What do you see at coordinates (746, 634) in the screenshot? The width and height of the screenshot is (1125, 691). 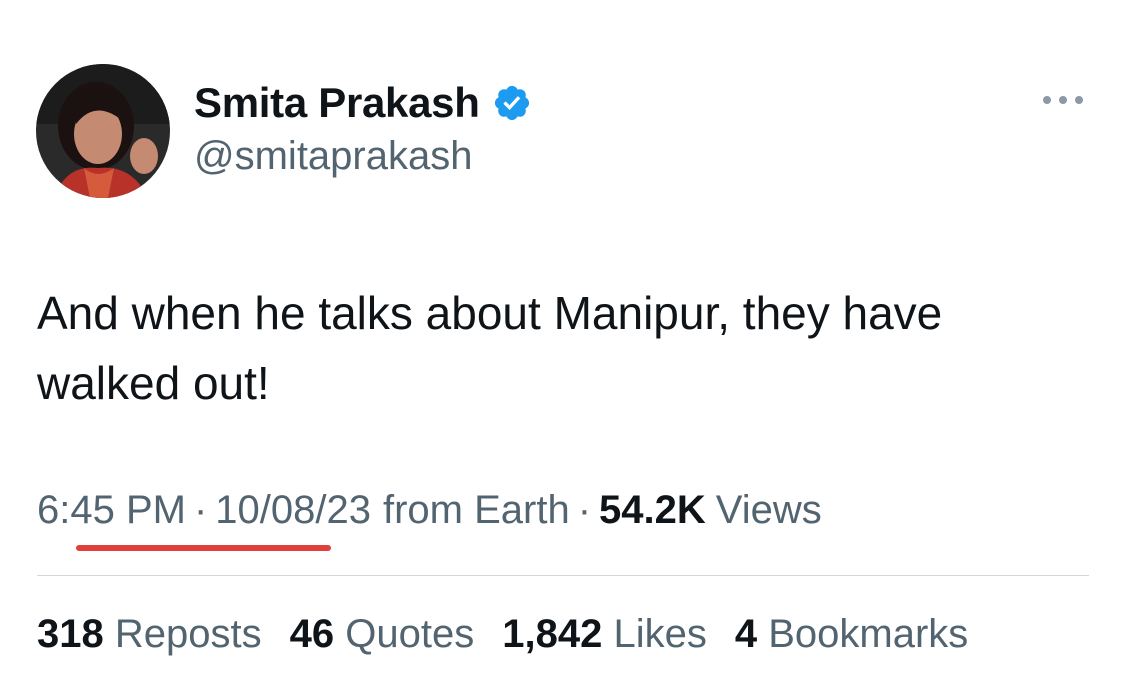 I see `bookmarks-count: 4` at bounding box center [746, 634].